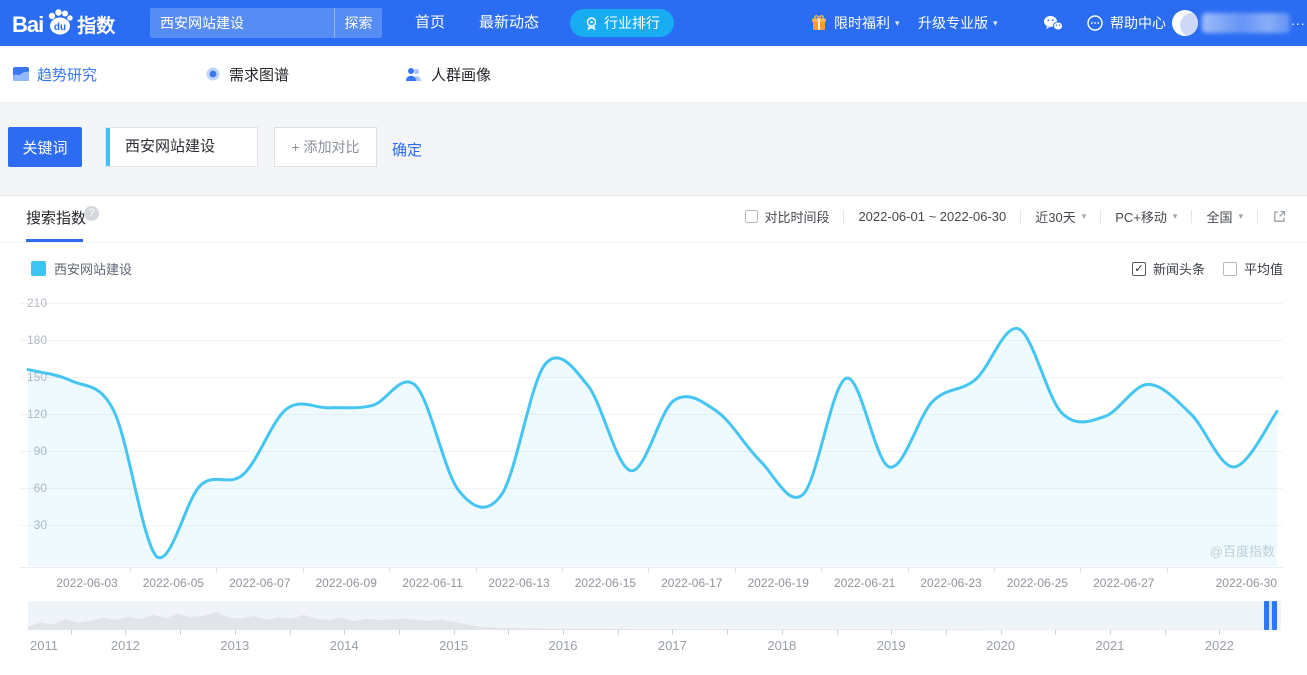  What do you see at coordinates (819, 22) in the screenshot?
I see `gift-icon` at bounding box center [819, 22].